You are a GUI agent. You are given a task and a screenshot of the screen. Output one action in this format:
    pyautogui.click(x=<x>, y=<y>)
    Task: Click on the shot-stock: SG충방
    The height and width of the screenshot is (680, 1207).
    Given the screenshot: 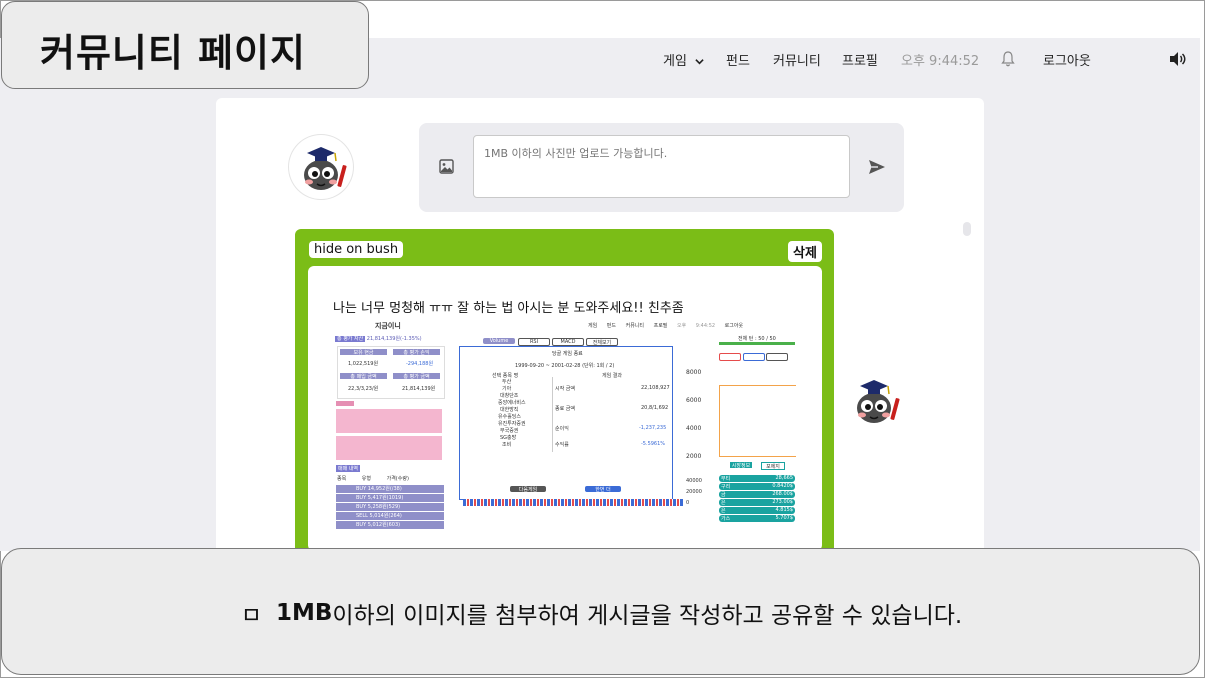 What is the action you would take?
    pyautogui.click(x=508, y=438)
    